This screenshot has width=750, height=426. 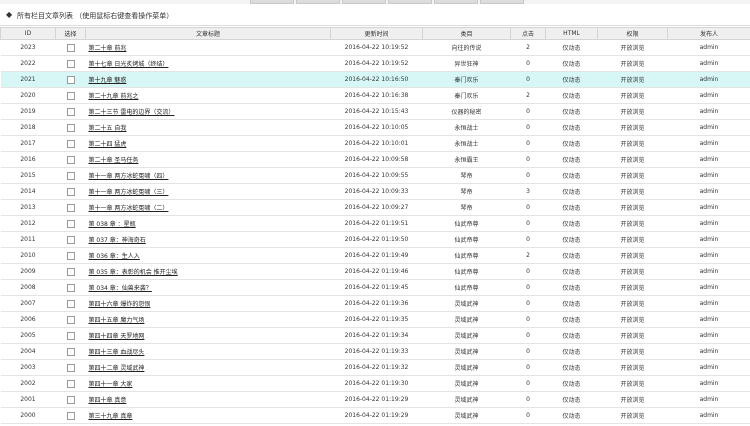 I want to click on article-title-link: 第 034 章：仙兽来袭？, so click(x=120, y=288).